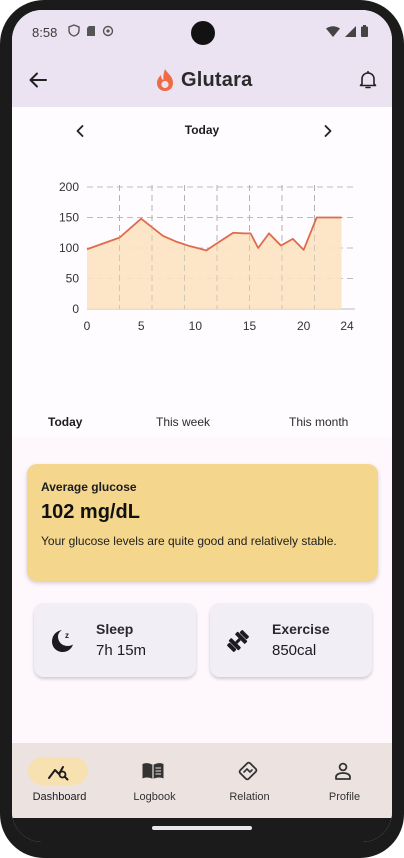 Image resolution: width=404 pixels, height=858 pixels. I want to click on nav-logbook: Logbook, so click(154, 780).